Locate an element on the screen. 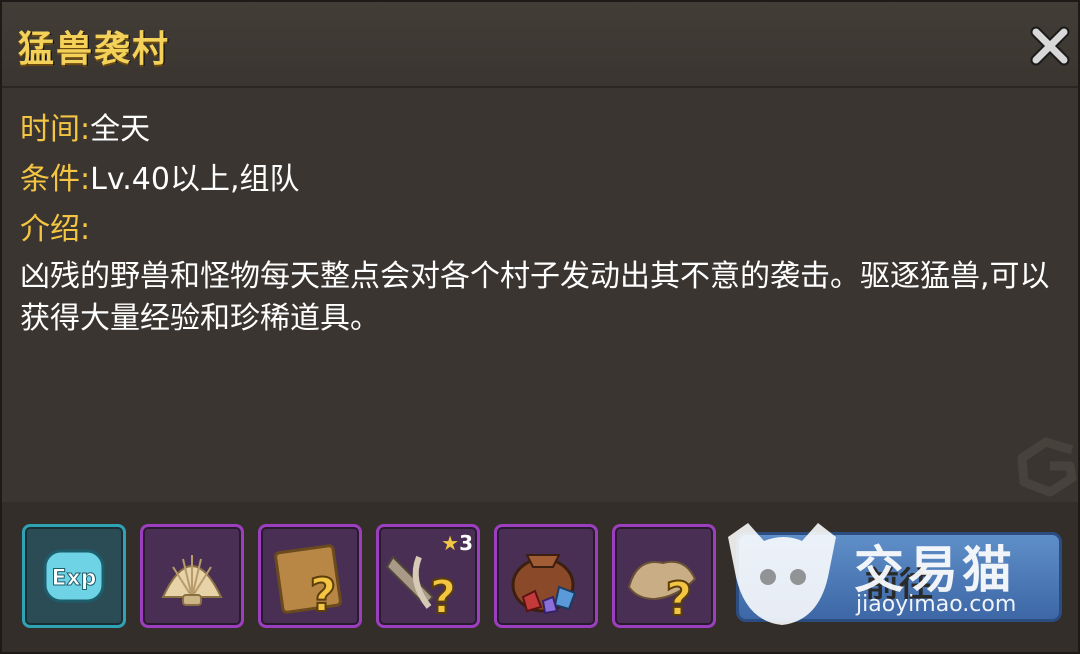 This screenshot has height=654, width=1080. time-value: 全天 is located at coordinates (120, 129).